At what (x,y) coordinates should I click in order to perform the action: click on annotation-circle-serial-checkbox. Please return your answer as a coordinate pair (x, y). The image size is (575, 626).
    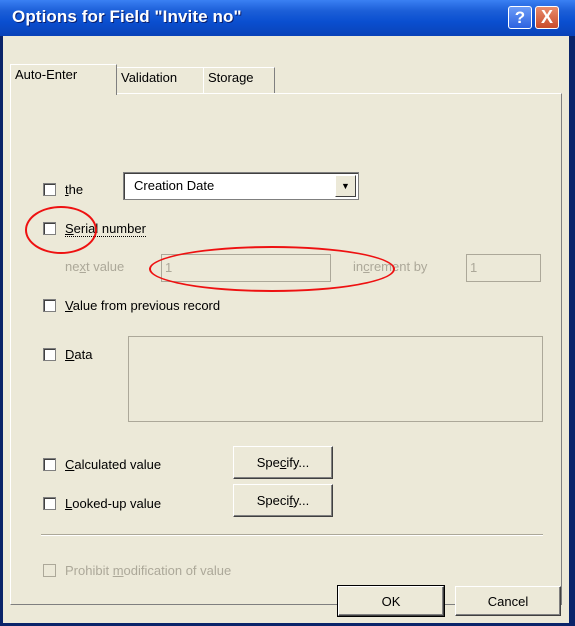
    Looking at the image, I should click on (61, 230).